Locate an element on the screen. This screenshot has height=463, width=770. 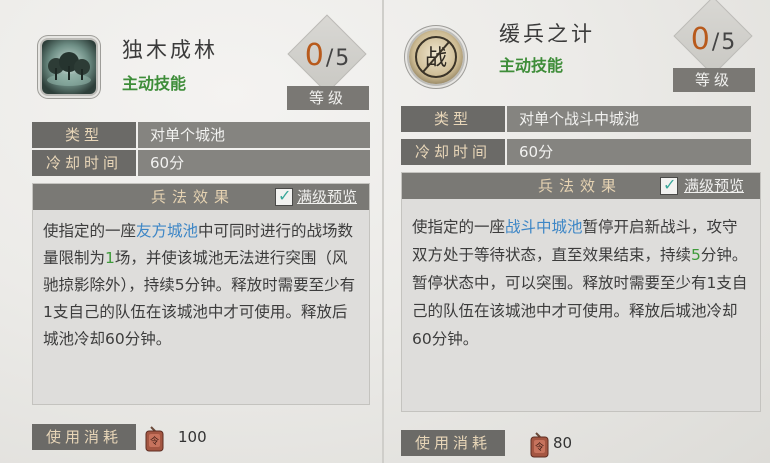
cost-row: 使用消耗 令 100 is located at coordinates (201, 438).